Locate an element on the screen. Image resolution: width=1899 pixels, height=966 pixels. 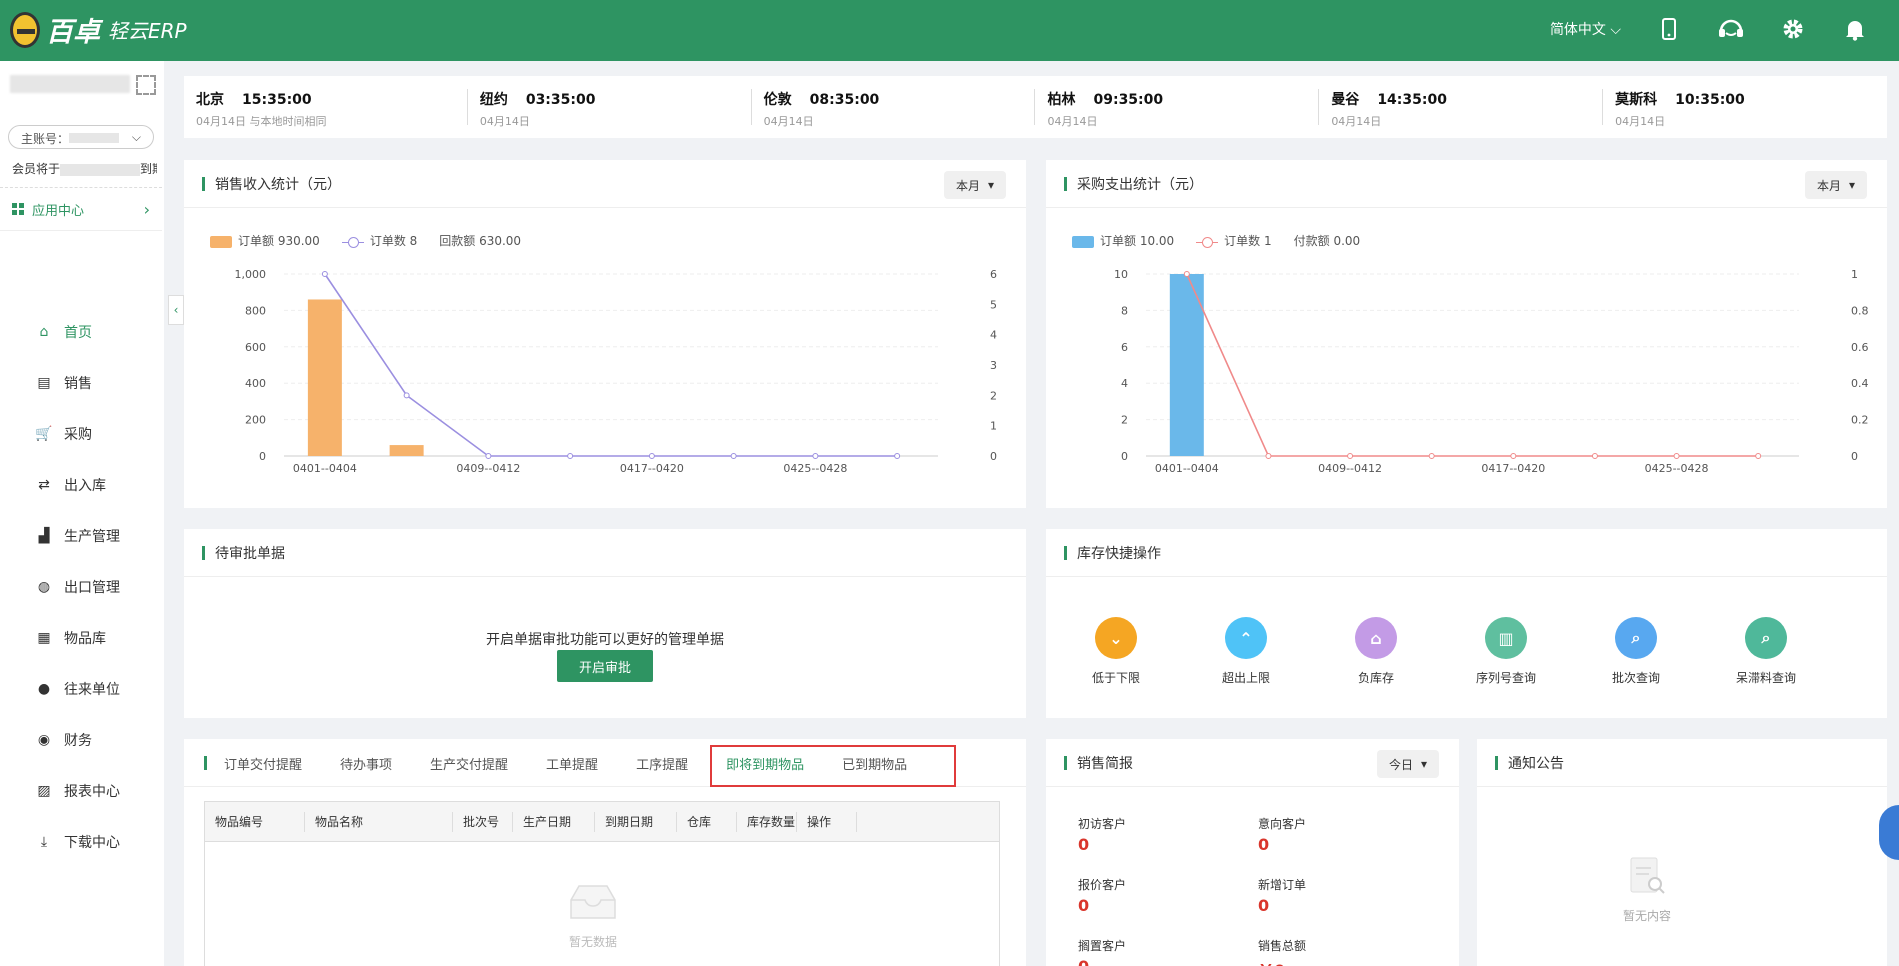
tab-4: 工序提醒 is located at coordinates (662, 763).